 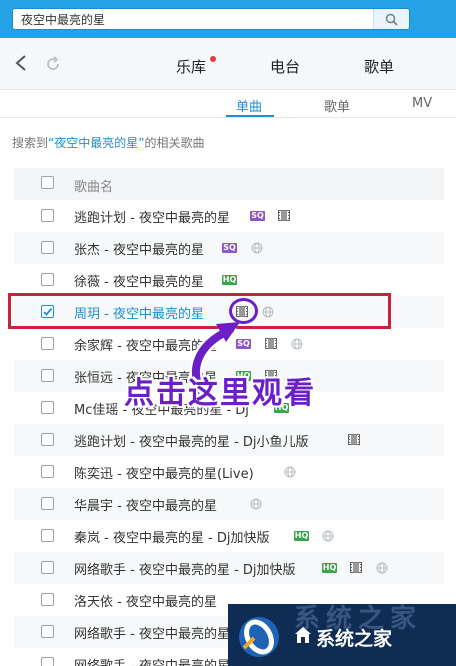 I want to click on search-box, so click(x=211, y=19).